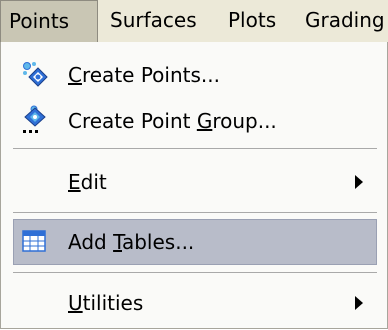 This screenshot has width=388, height=330. Describe the element at coordinates (36, 75) in the screenshot. I see `create-points-icon` at that location.